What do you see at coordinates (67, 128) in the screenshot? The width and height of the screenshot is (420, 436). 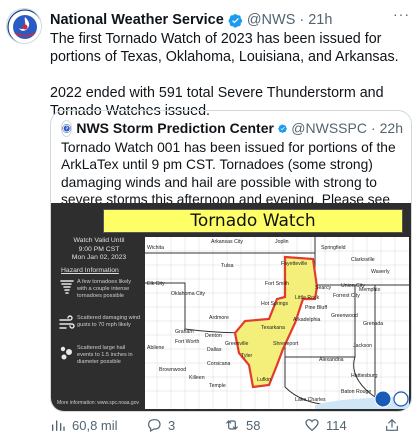 I see `spc-logo-icon` at bounding box center [67, 128].